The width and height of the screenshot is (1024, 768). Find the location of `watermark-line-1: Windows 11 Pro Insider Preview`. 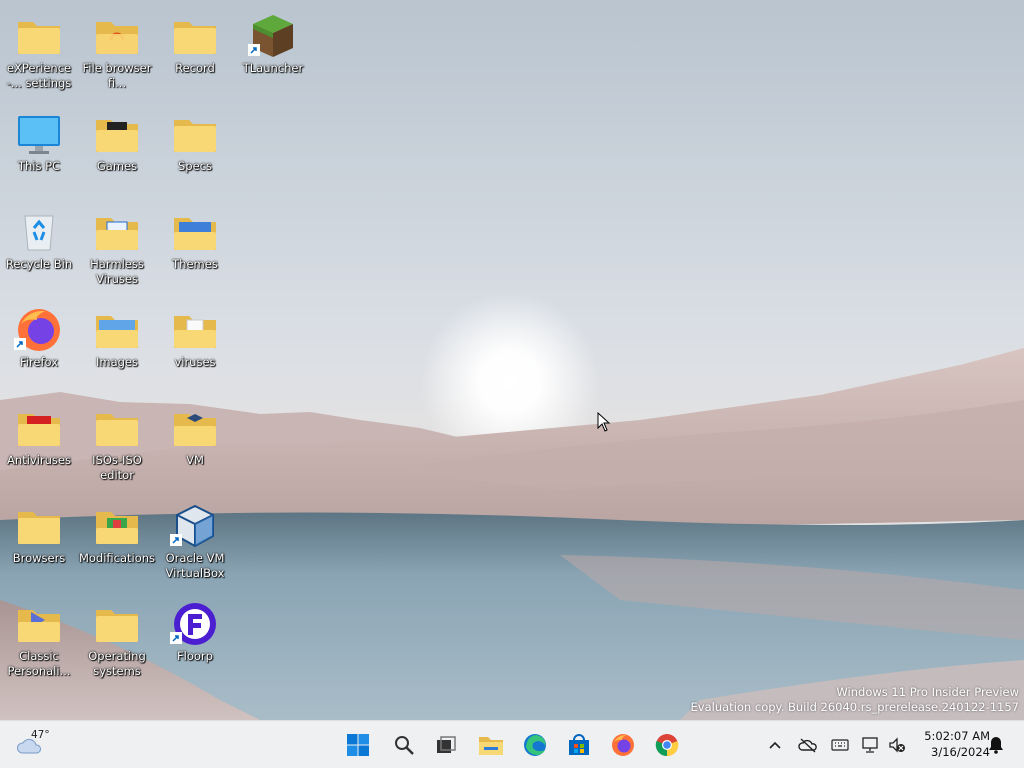

watermark-line-1: Windows 11 Pro Insider Preview is located at coordinates (927, 692).